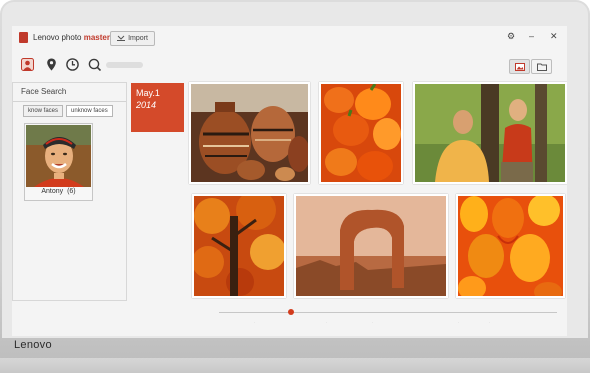 The height and width of the screenshot is (373, 590). Describe the element at coordinates (52, 191) in the screenshot. I see `face-name: Antony` at that location.